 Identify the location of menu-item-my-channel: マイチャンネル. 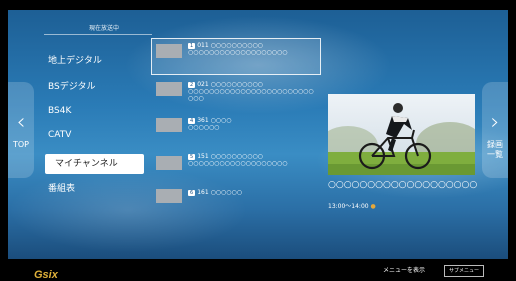
(94, 164).